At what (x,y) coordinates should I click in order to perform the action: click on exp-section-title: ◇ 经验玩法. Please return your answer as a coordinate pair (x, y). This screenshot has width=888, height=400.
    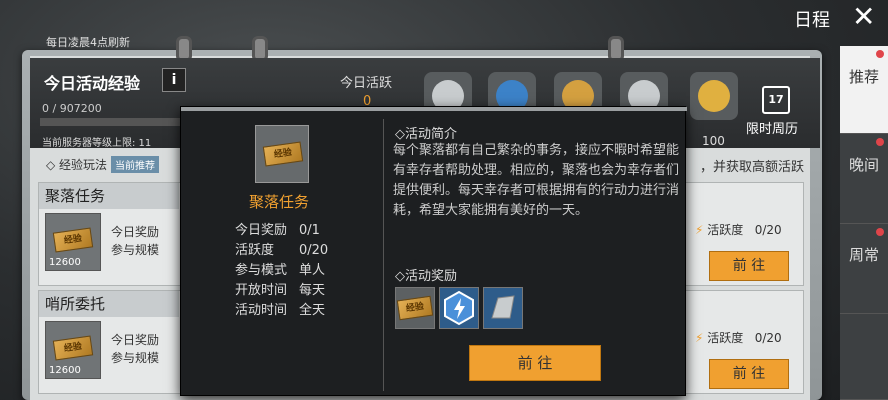
    Looking at the image, I should click on (77, 165).